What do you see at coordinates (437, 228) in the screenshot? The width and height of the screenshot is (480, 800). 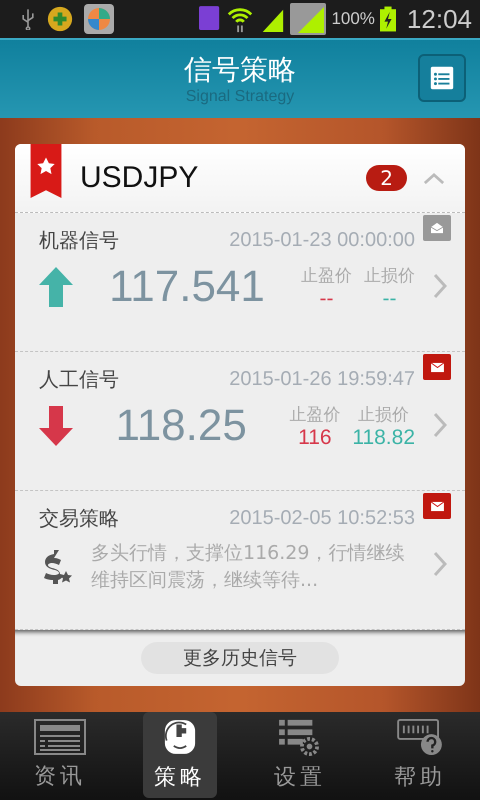 I see `open-envelope-icon` at bounding box center [437, 228].